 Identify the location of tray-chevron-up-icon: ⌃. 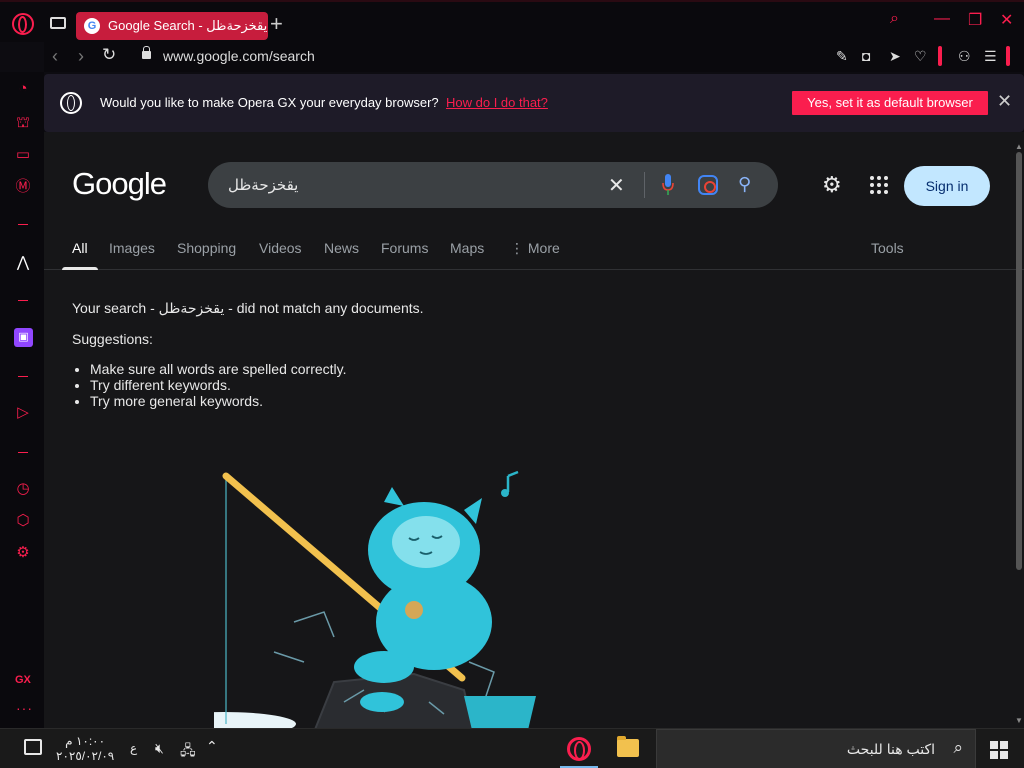
(212, 746).